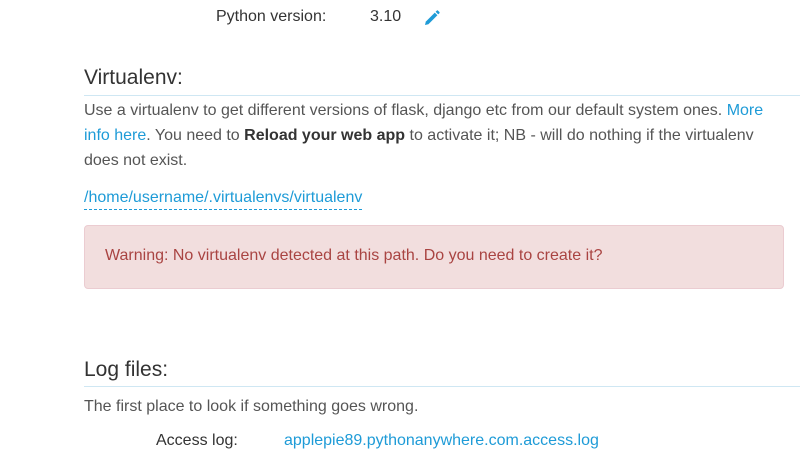 Image resolution: width=800 pixels, height=450 pixels. What do you see at coordinates (197, 440) in the screenshot?
I see `access-log-label: Access log:` at bounding box center [197, 440].